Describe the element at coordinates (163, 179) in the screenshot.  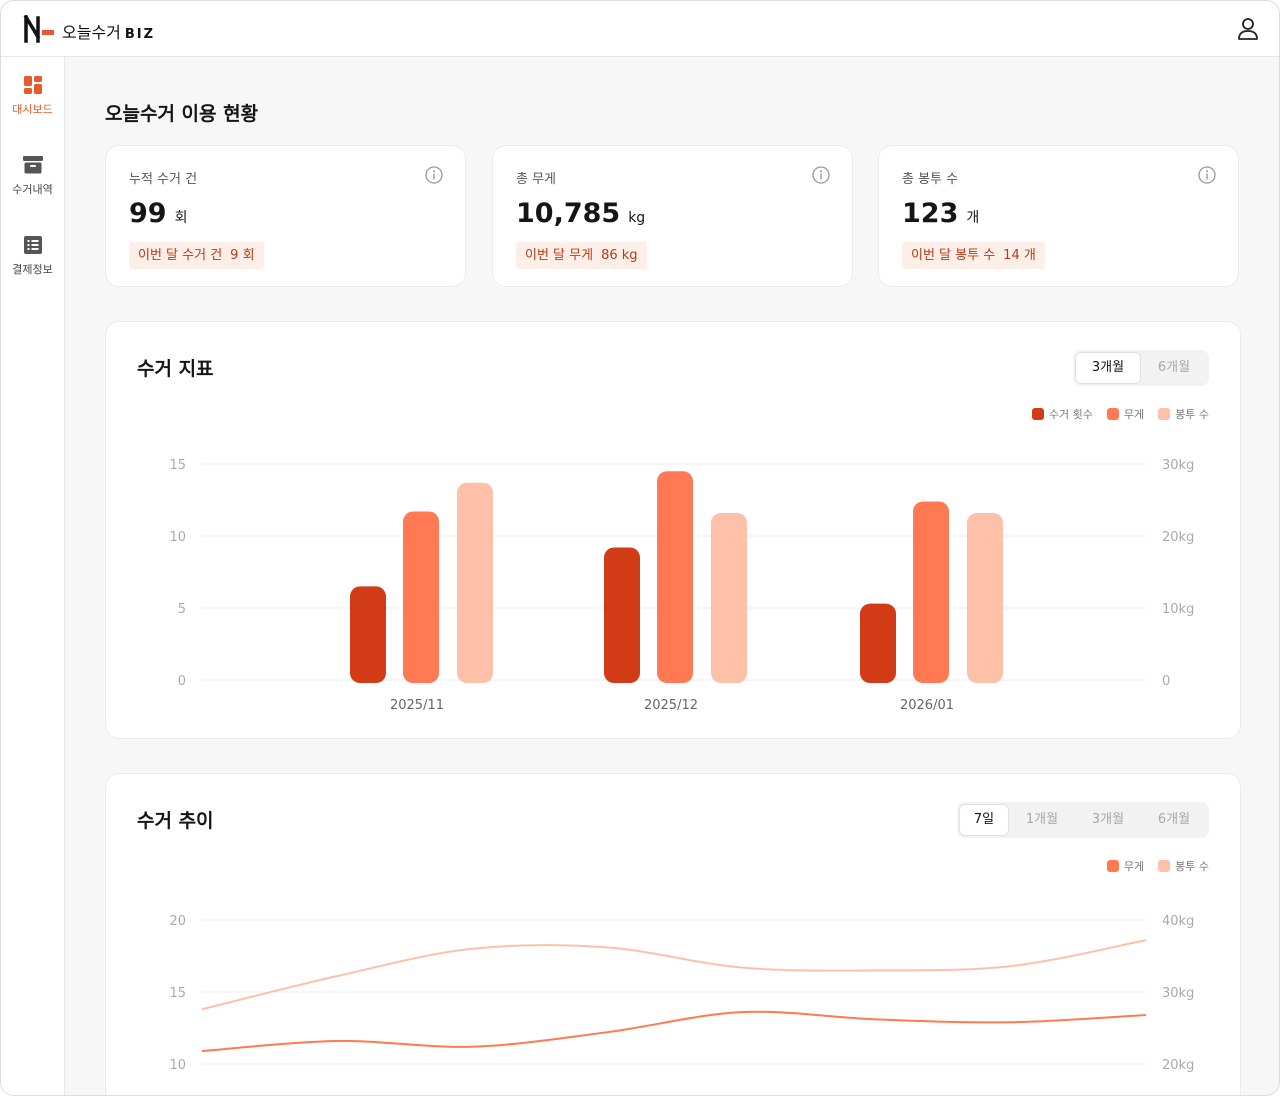
I see `stat-label: 누적 수거 건` at that location.